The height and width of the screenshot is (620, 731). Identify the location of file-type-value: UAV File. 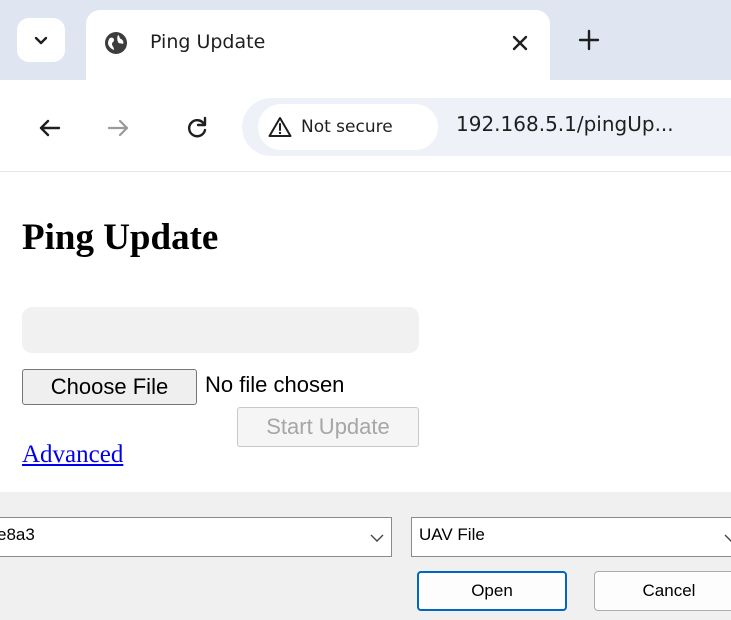
(452, 534).